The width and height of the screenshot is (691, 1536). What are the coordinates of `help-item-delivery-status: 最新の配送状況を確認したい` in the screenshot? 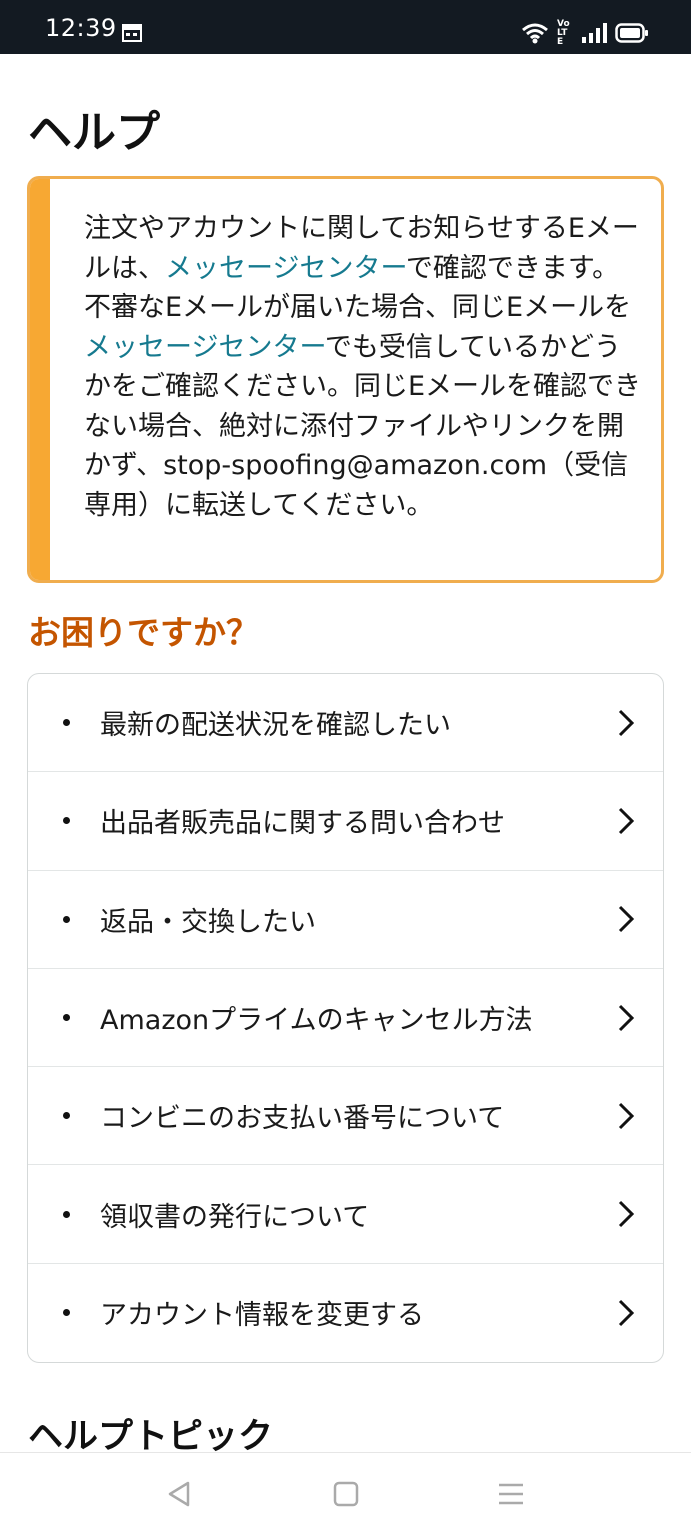 It's located at (345, 723).